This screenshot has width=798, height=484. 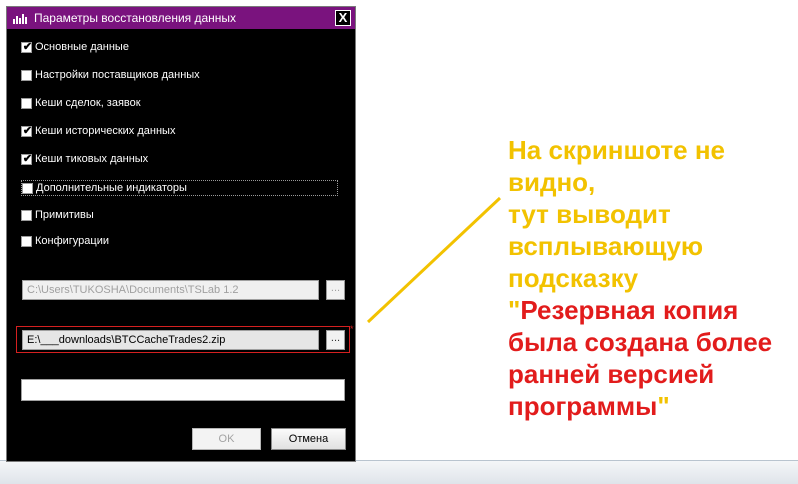 I want to click on option-label: Основные данные, so click(x=82, y=47).